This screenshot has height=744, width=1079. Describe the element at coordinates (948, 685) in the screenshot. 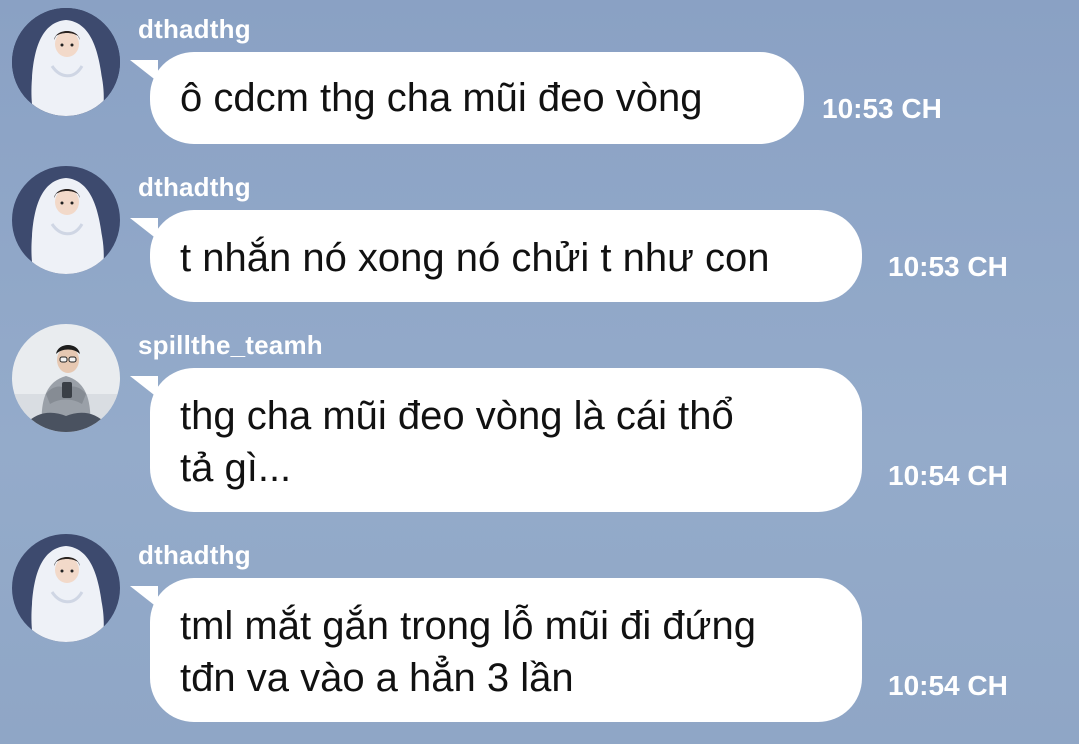

I see `message-time: 10:54 CH` at that location.